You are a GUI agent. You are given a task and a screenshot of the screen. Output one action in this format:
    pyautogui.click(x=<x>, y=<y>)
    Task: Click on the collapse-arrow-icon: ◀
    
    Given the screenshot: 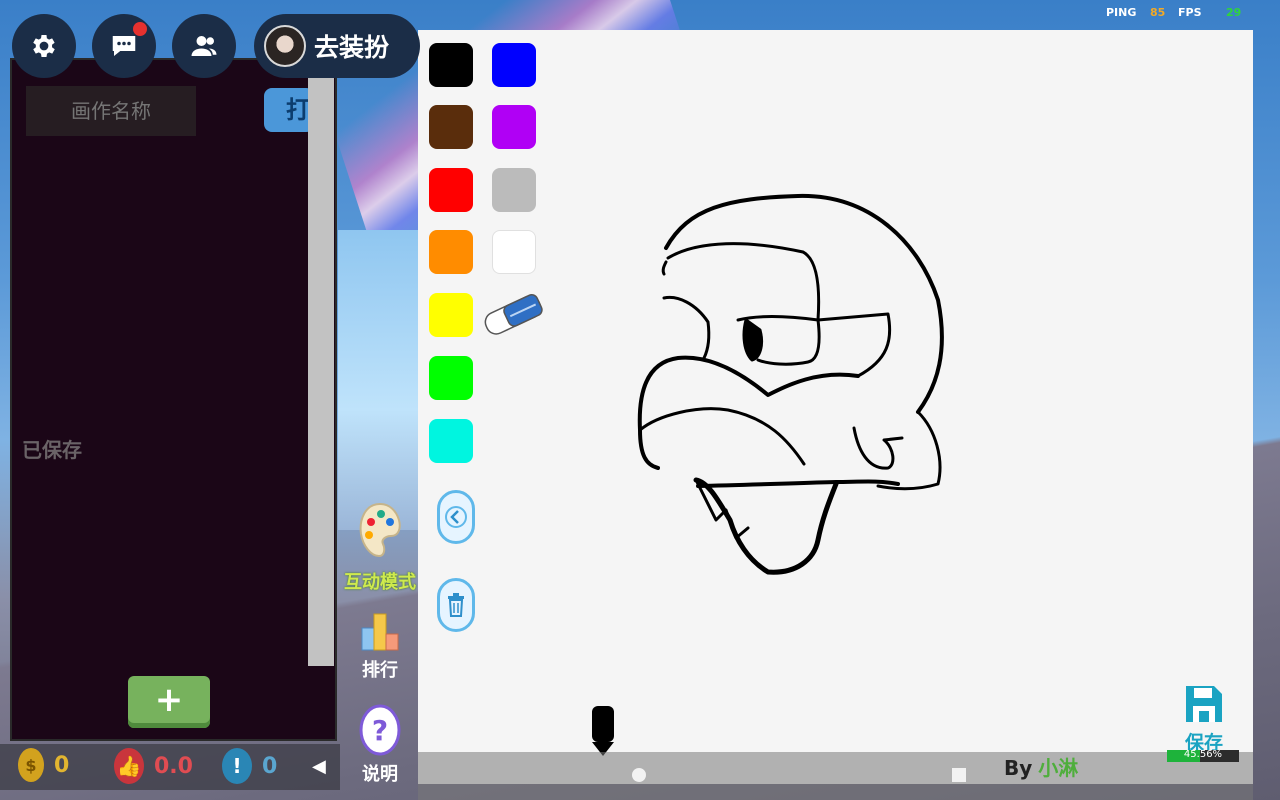 What is the action you would take?
    pyautogui.click(x=319, y=766)
    